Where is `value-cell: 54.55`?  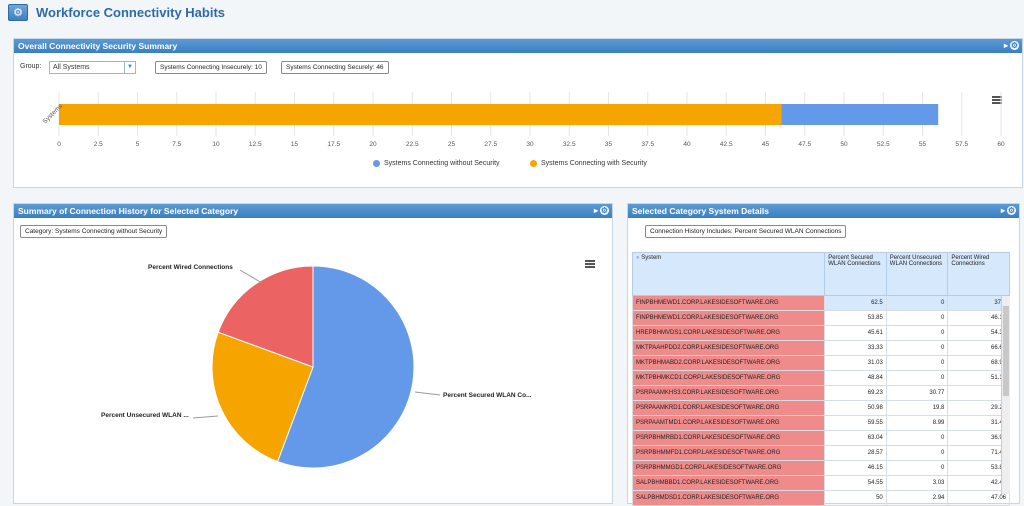 value-cell: 54.55 is located at coordinates (855, 483).